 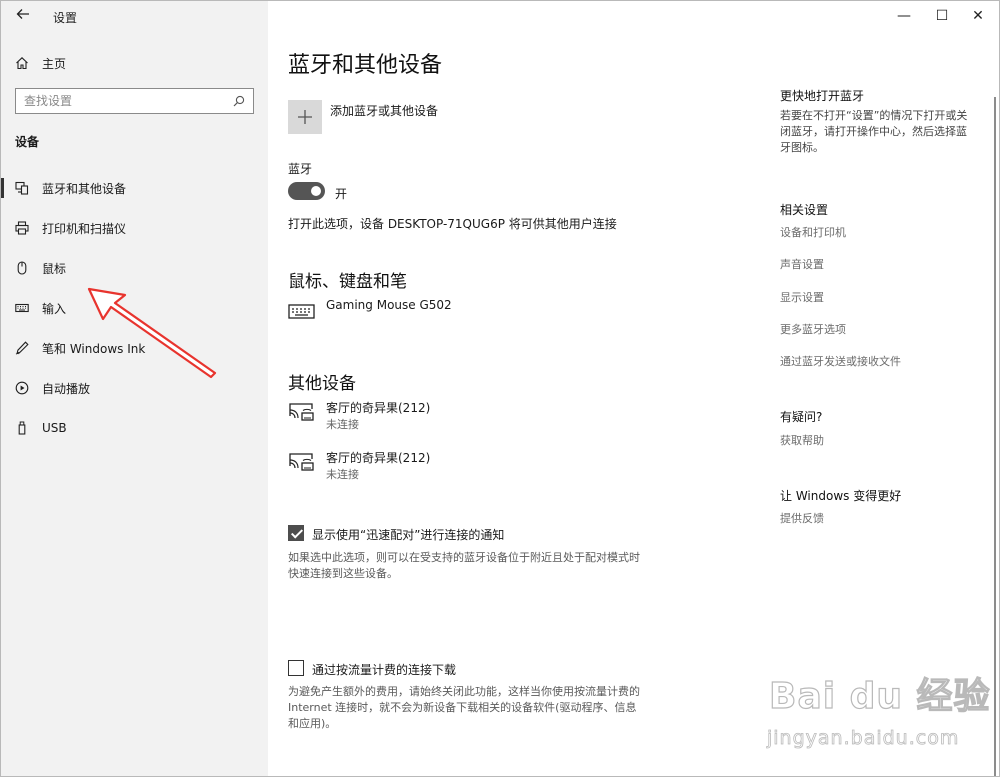 I want to click on sidebar-item-usb: USB, so click(x=134, y=428).